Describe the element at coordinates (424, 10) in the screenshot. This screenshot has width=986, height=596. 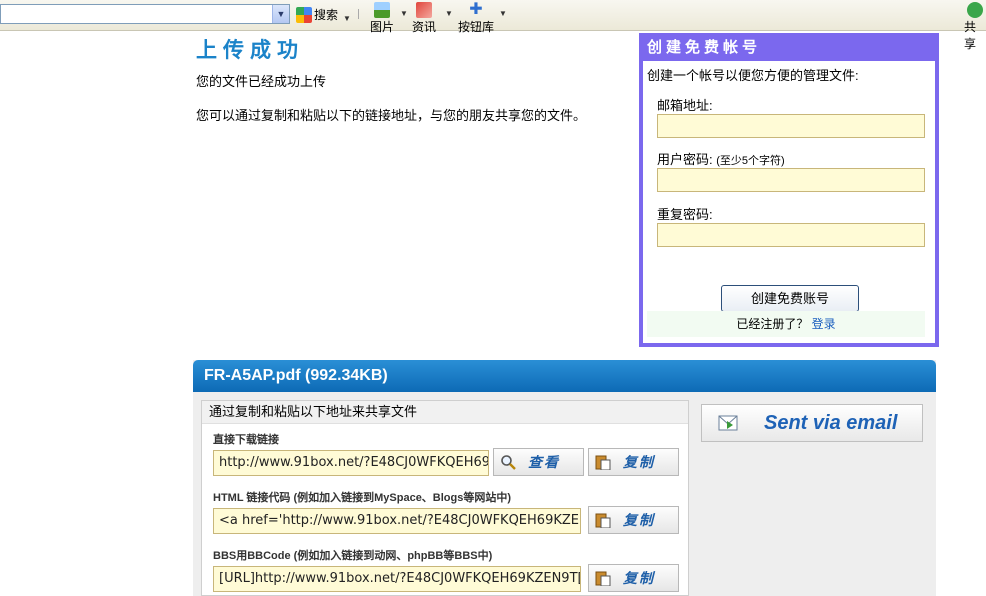
I see `news-icon` at that location.